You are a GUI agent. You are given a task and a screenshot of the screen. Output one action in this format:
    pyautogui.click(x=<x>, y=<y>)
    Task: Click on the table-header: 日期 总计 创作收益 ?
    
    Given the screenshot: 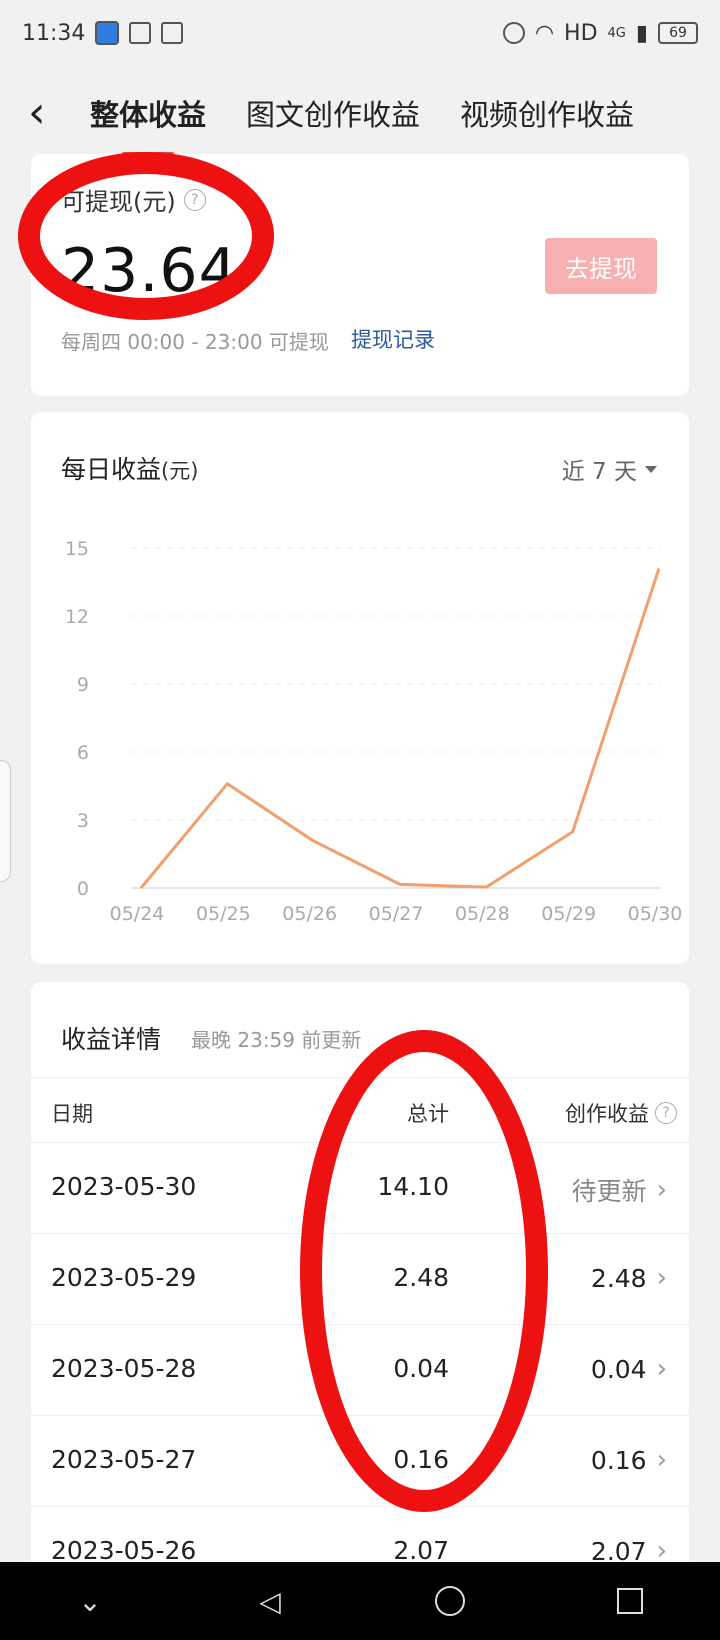 What is the action you would take?
    pyautogui.click(x=360, y=1110)
    